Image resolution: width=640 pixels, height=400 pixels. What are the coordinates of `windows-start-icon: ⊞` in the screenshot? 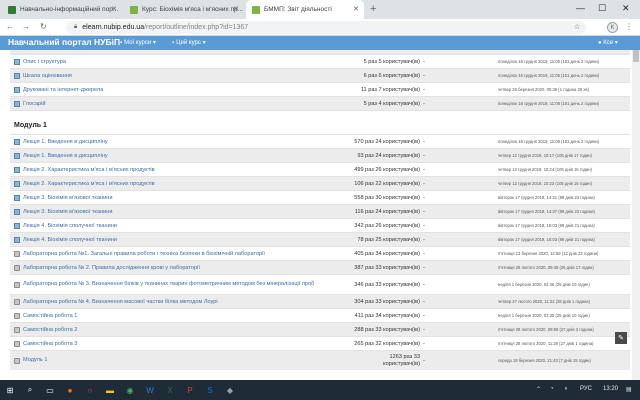 It's located at (10, 390).